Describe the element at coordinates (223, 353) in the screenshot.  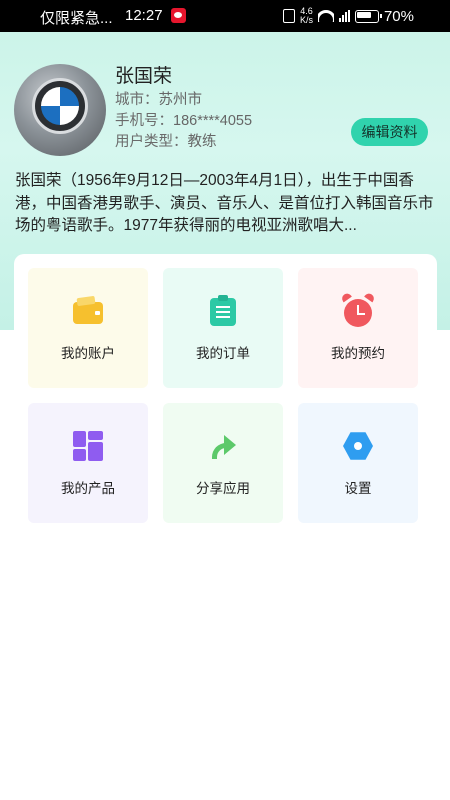
I see `menu-item-label: 我的订单` at that location.